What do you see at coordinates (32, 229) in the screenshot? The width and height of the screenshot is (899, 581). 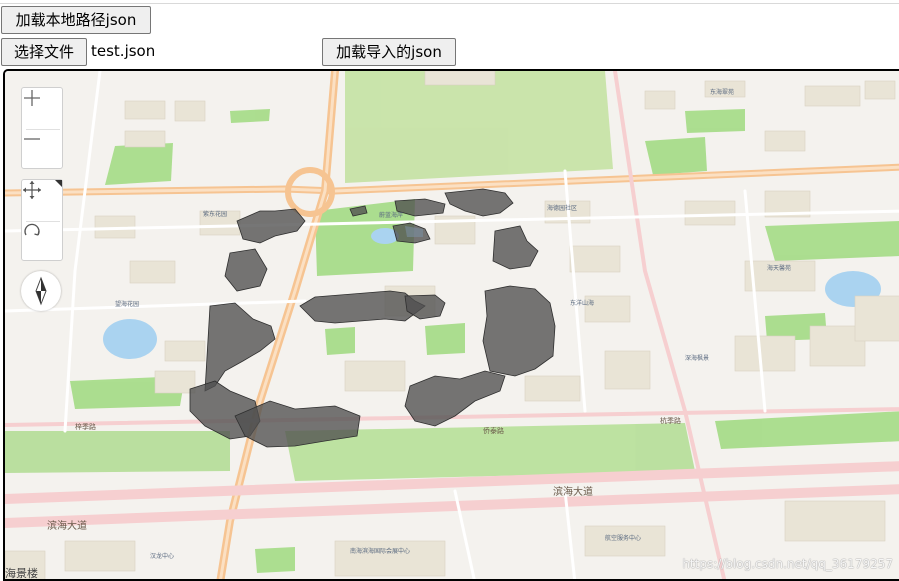 I see `rotate-icon` at bounding box center [32, 229].